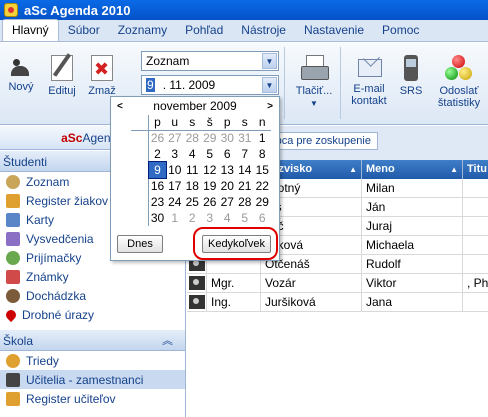 The image size is (488, 417). Describe the element at coordinates (228, 170) in the screenshot. I see `calendar-day: 13` at that location.